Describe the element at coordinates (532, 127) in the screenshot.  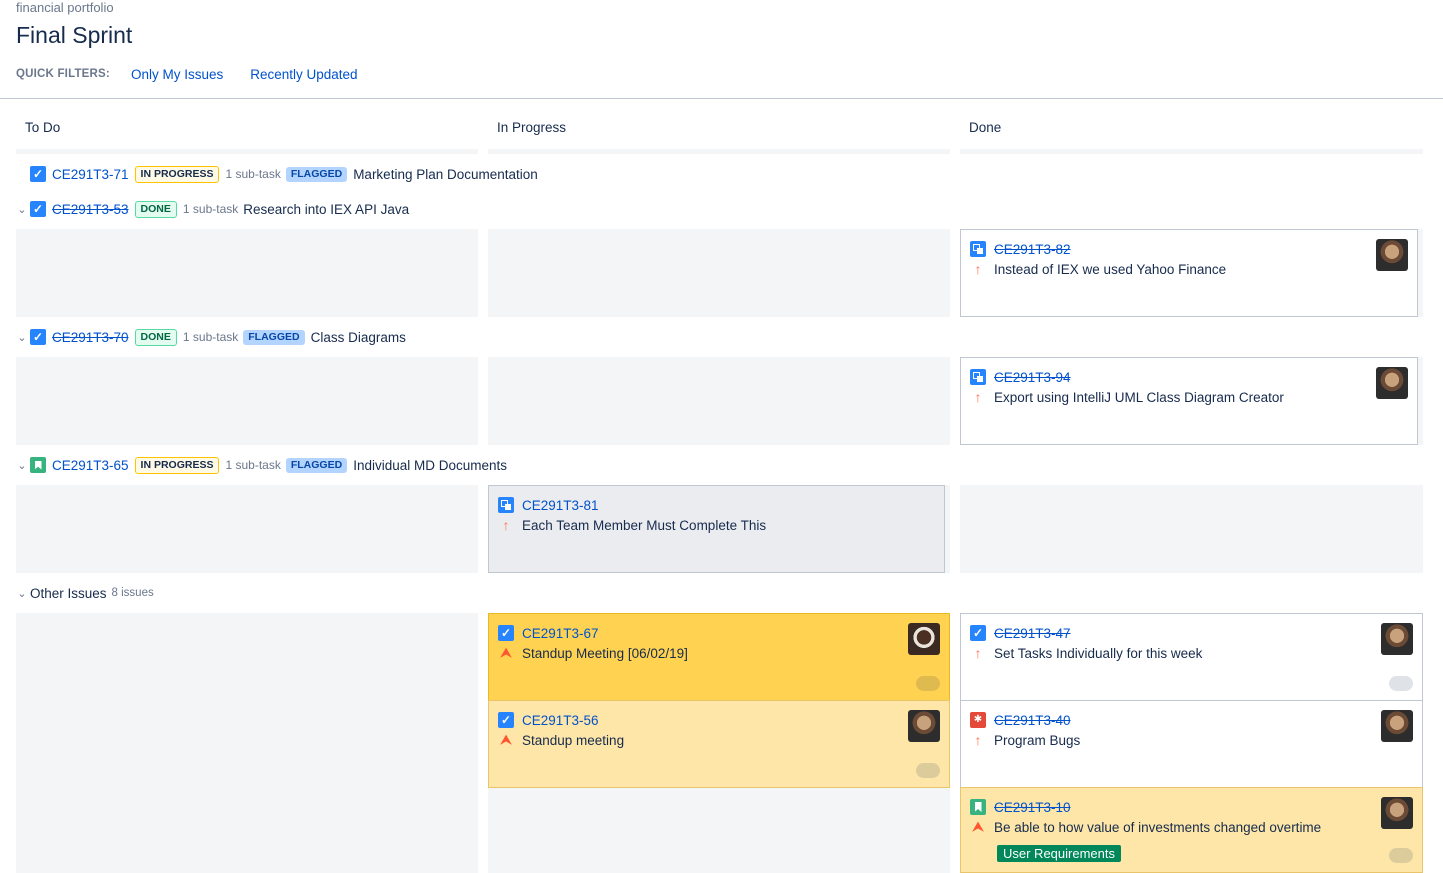
I see `column-title: In Progress` at that location.